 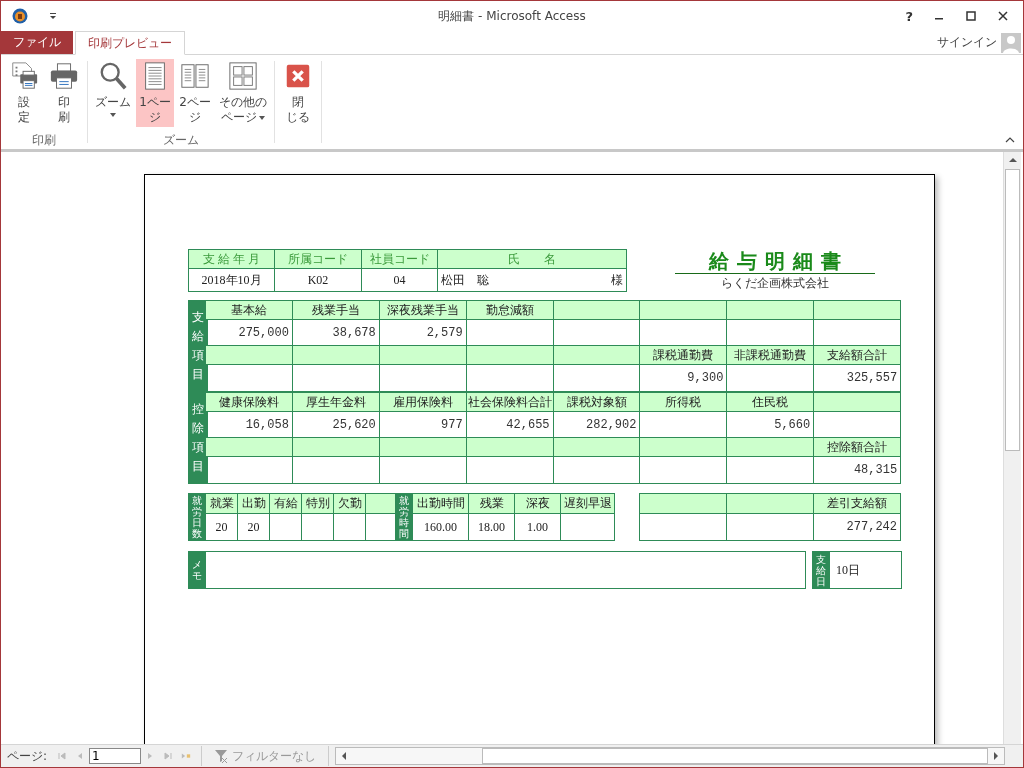 I want to click on maximize-icon, so click(x=971, y=16).